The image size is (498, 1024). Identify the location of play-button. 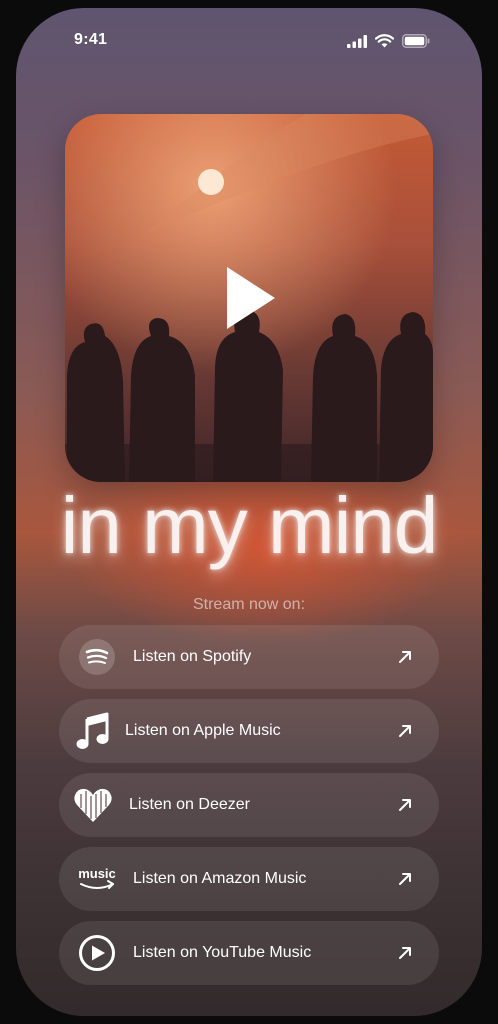
(249, 298).